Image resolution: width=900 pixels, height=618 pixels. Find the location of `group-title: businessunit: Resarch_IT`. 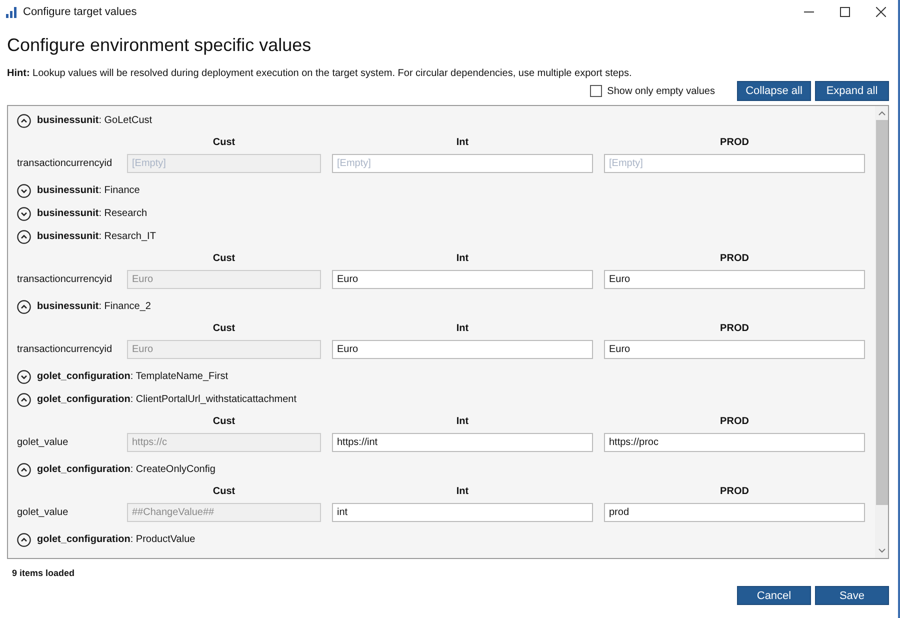

group-title: businessunit: Resarch_IT is located at coordinates (96, 236).